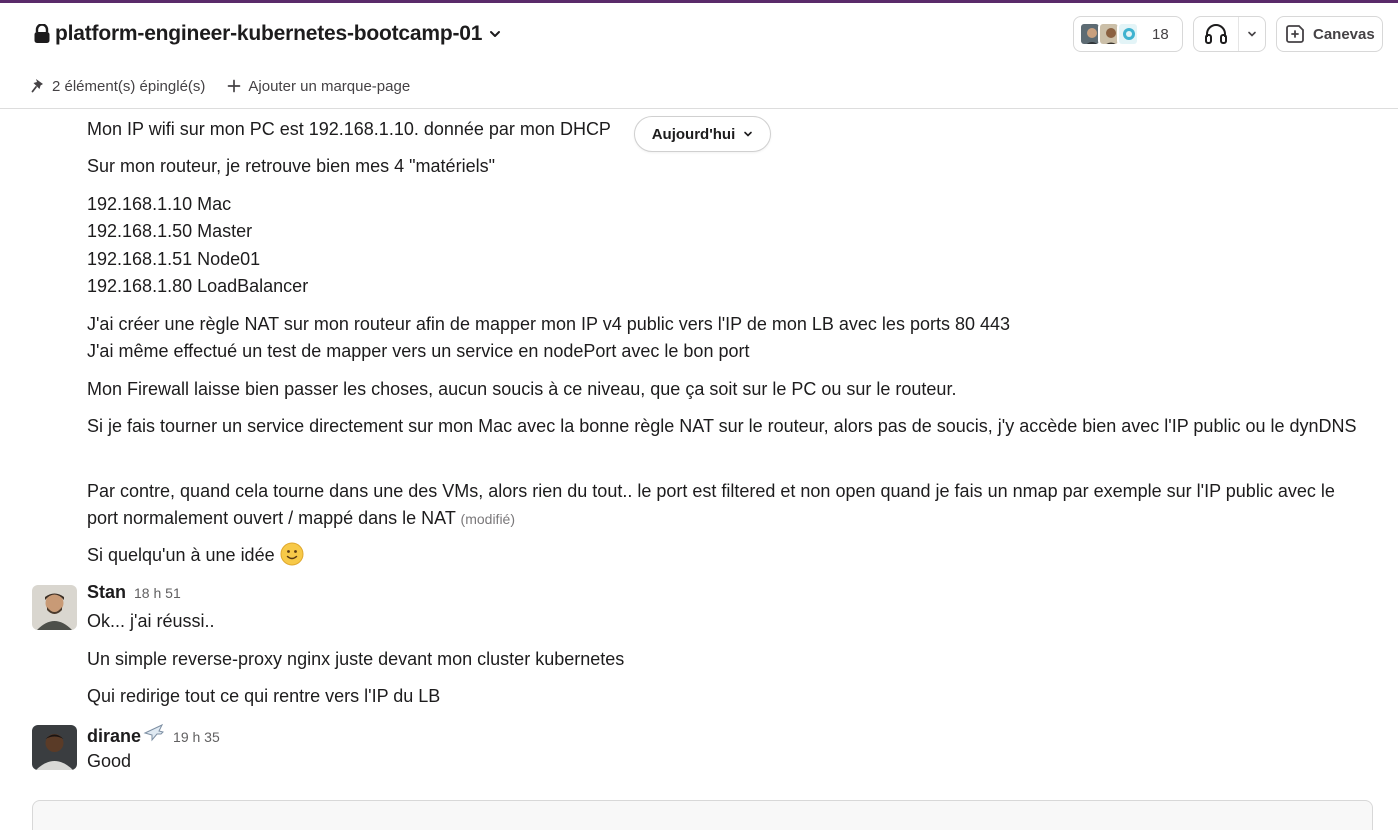 The width and height of the screenshot is (1398, 830). I want to click on huddle-button-group, so click(1229, 34).